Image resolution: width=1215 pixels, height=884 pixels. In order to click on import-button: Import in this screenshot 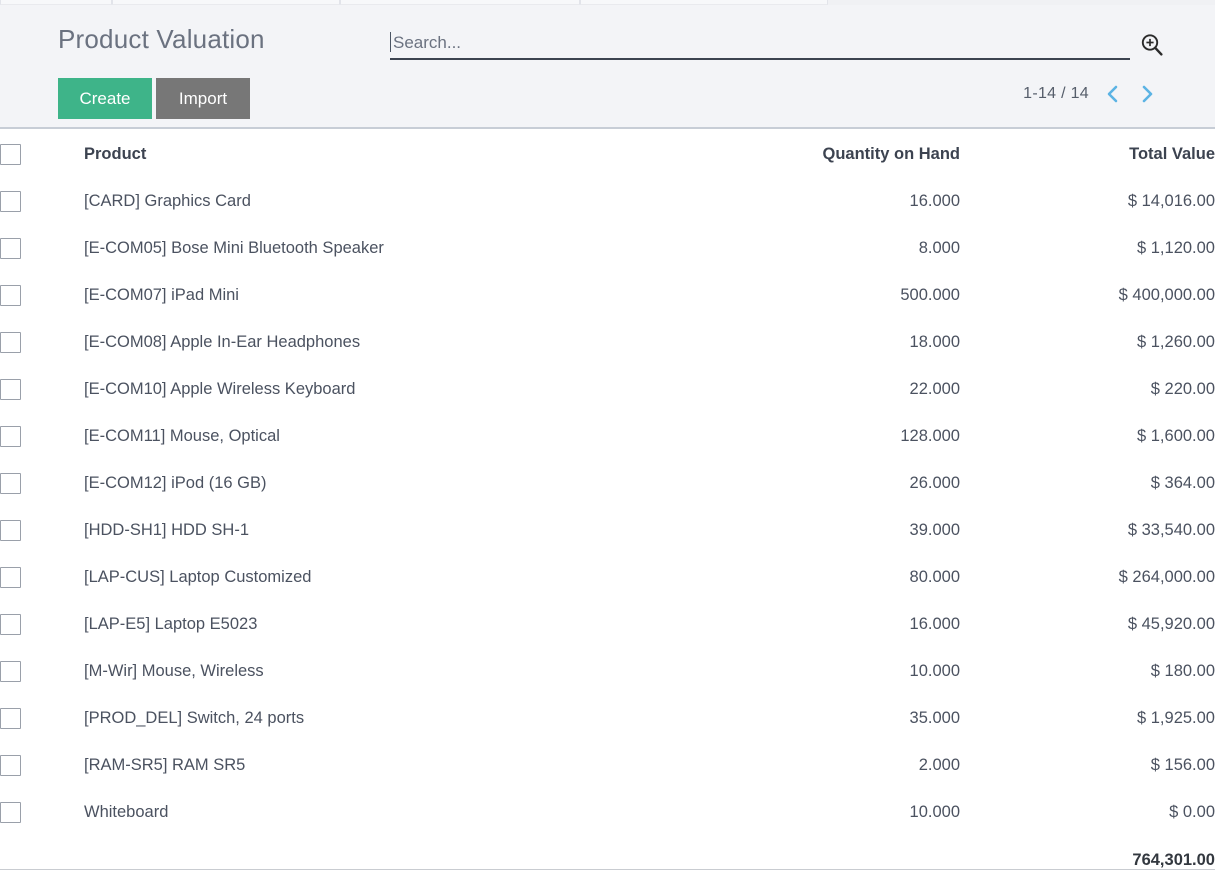, I will do `click(203, 98)`.